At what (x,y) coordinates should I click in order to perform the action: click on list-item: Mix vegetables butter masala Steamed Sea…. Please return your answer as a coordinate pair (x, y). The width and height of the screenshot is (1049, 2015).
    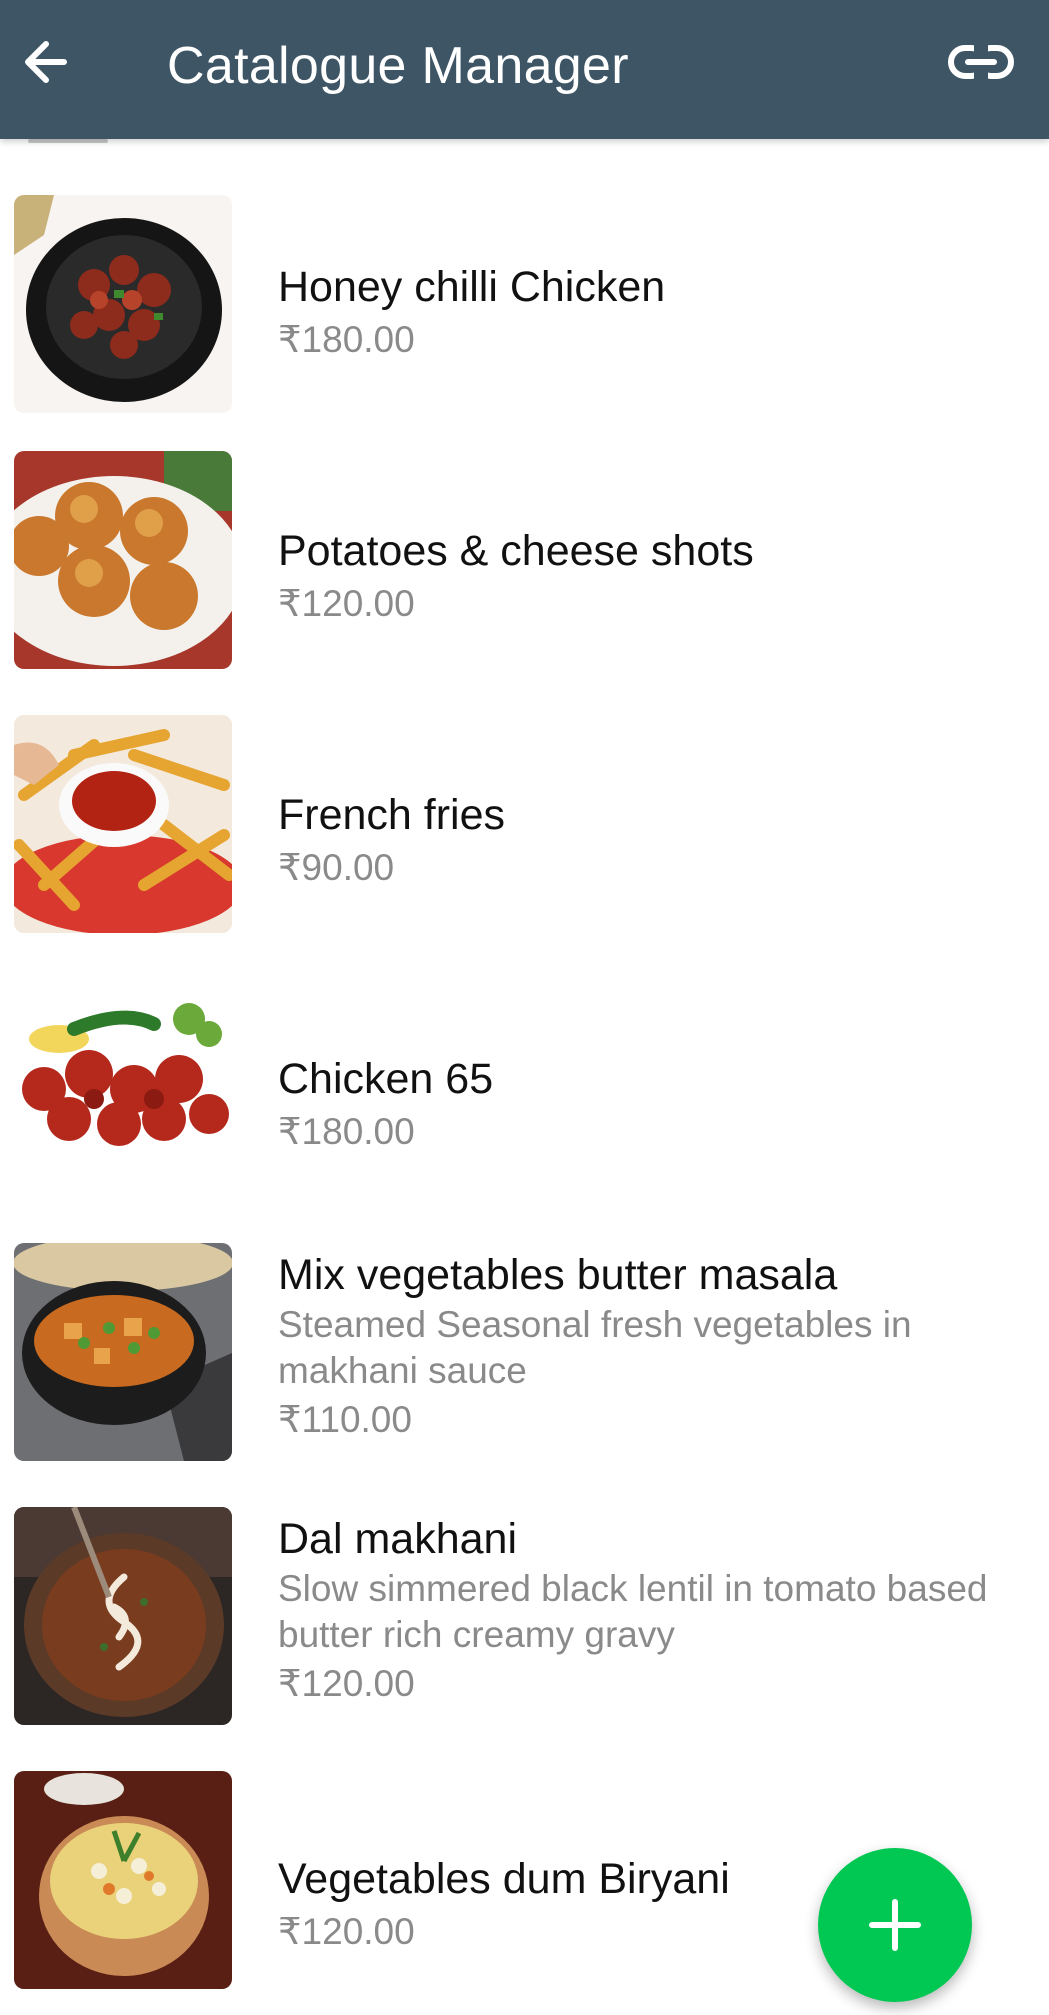
    Looking at the image, I should click on (524, 1360).